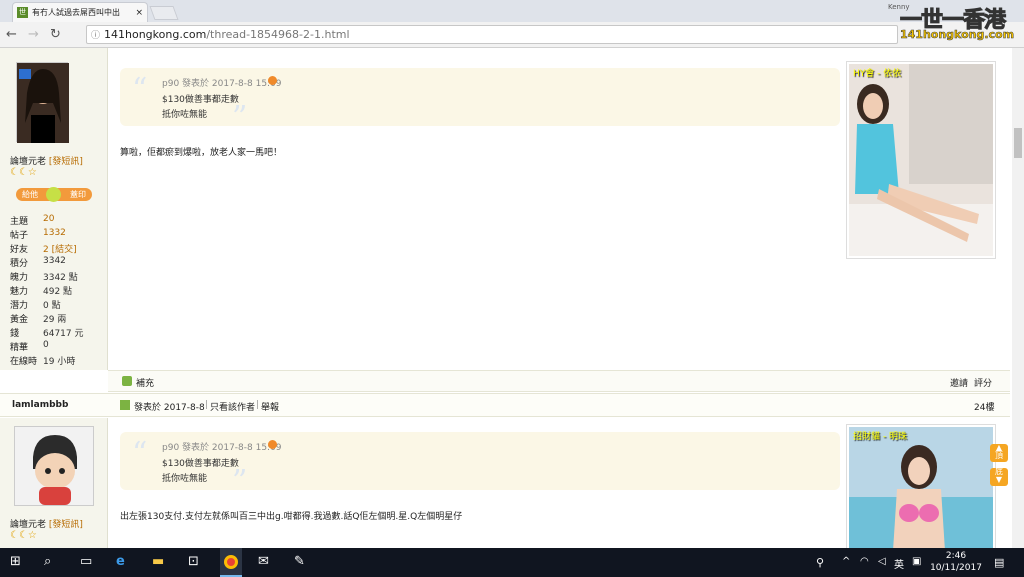 The width and height of the screenshot is (1024, 577). I want to click on tab-close-icon: ×, so click(139, 13).